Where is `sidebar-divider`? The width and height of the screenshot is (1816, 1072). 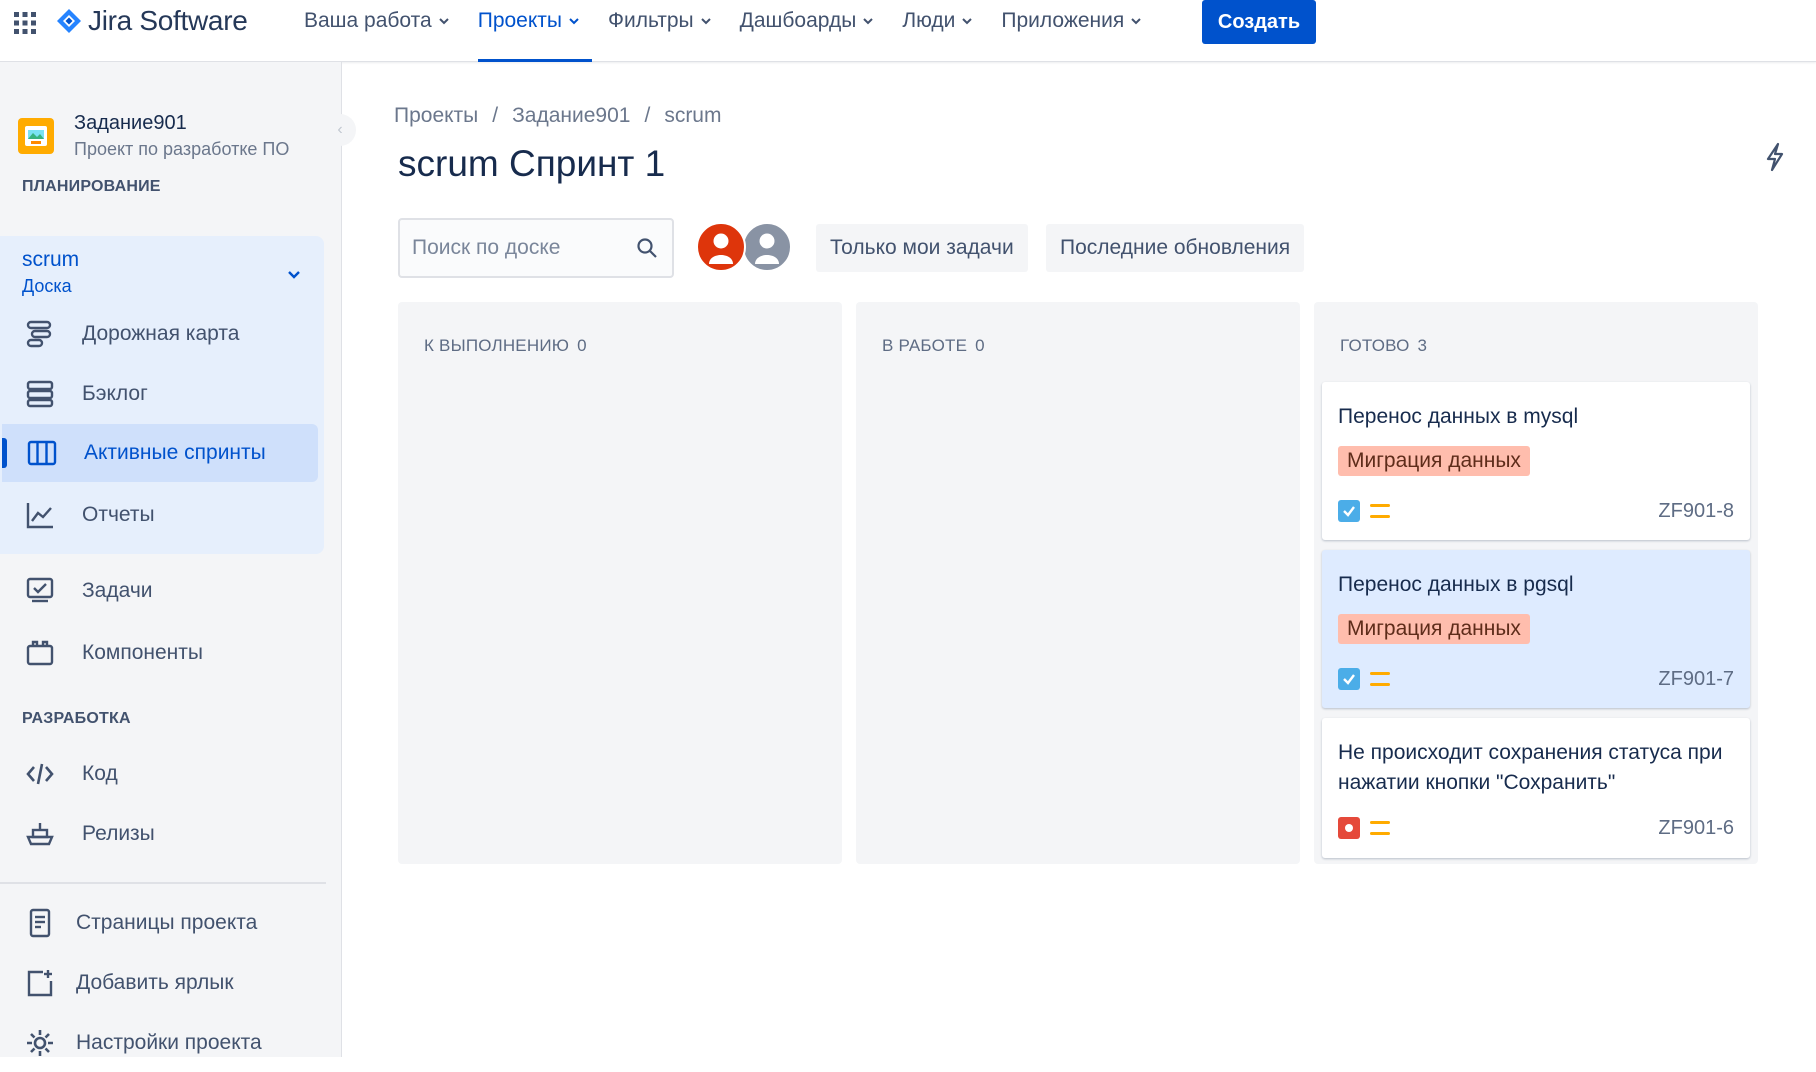
sidebar-divider is located at coordinates (163, 883).